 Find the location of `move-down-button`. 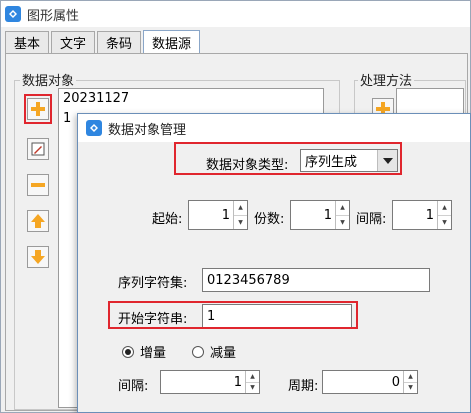

move-down-button is located at coordinates (38, 257).